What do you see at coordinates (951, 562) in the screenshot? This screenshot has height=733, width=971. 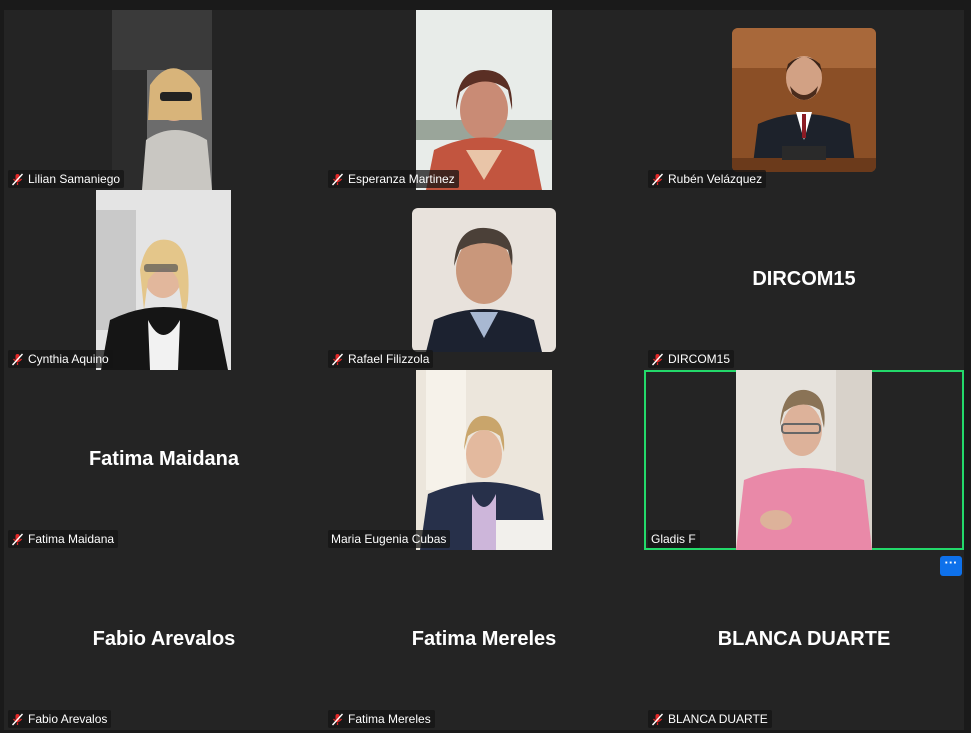 I see `more-options-icon: ···` at bounding box center [951, 562].